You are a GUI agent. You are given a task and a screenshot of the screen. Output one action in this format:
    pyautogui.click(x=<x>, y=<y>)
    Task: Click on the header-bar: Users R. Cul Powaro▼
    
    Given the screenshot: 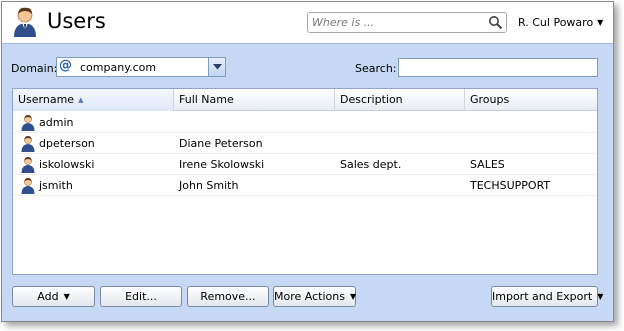 What is the action you would take?
    pyautogui.click(x=307, y=22)
    